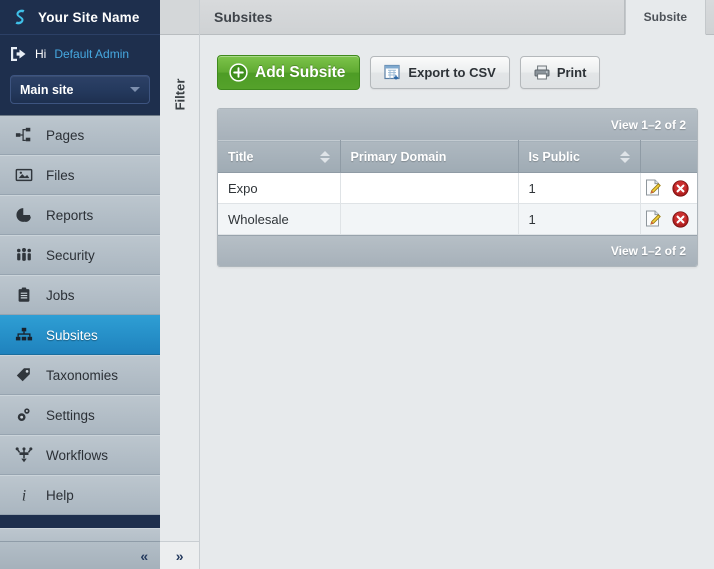 Image resolution: width=714 pixels, height=569 pixels. I want to click on sidebar-item-label: Workflows, so click(77, 455).